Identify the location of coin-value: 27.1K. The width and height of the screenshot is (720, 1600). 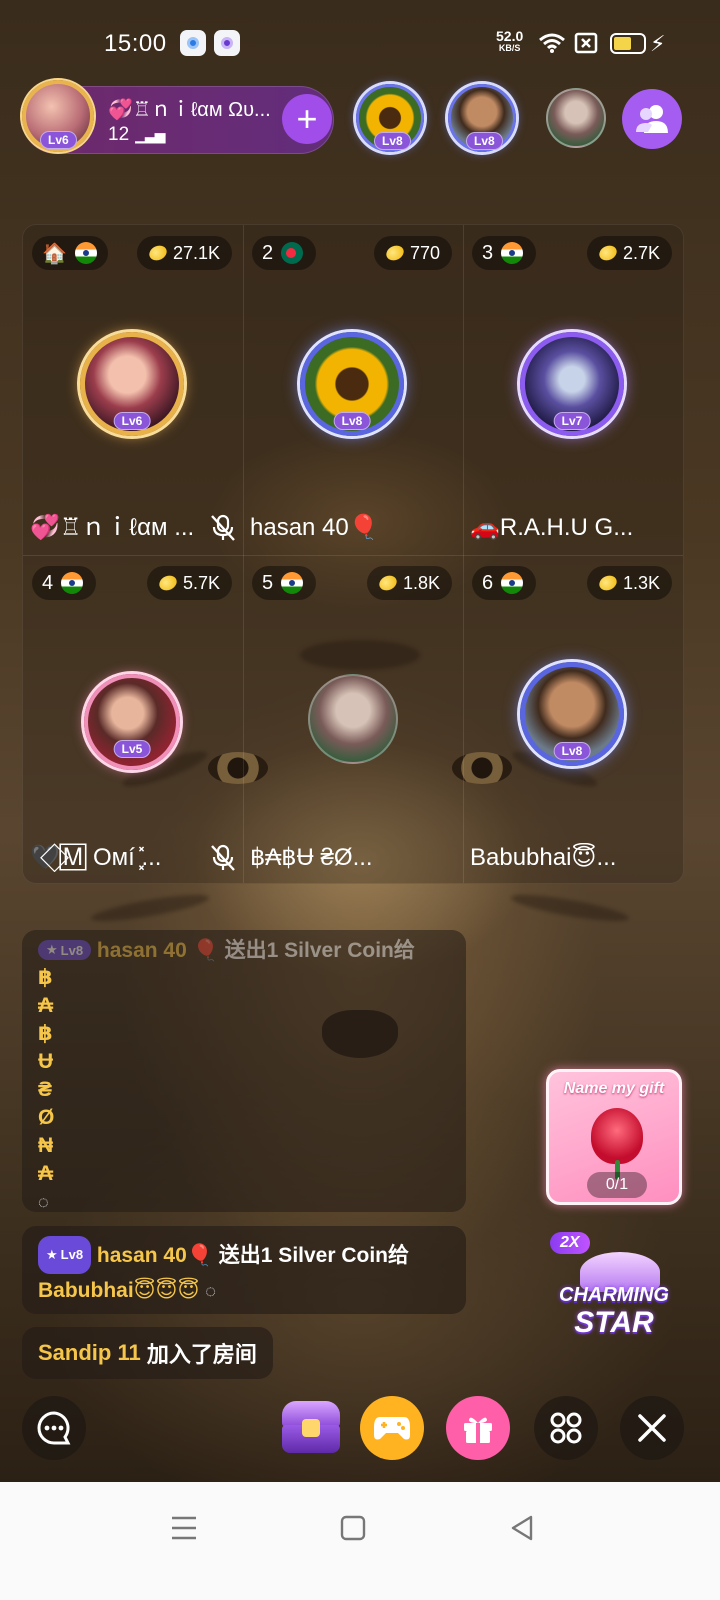
(196, 252).